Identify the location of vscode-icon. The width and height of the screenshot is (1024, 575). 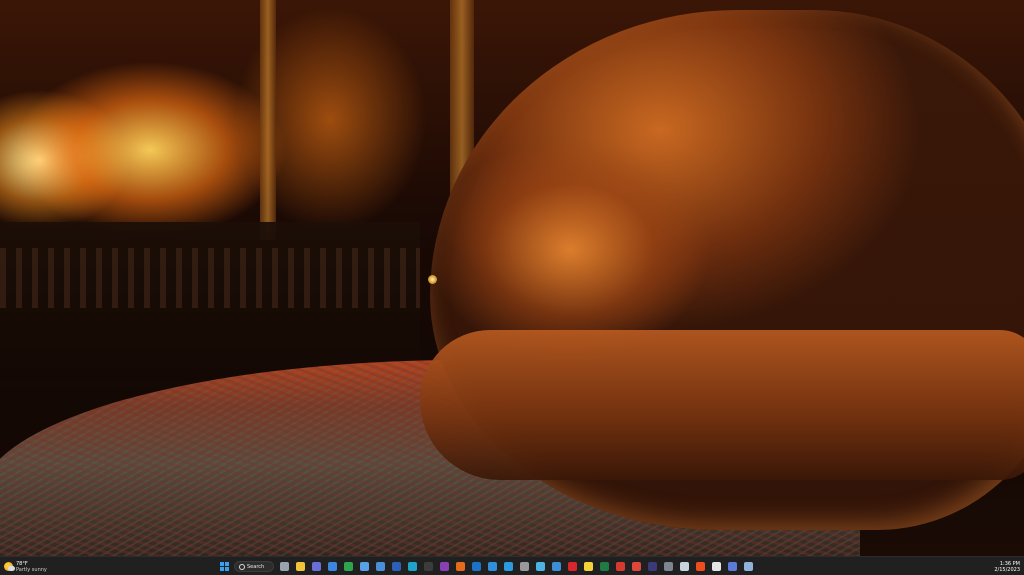
(508, 566).